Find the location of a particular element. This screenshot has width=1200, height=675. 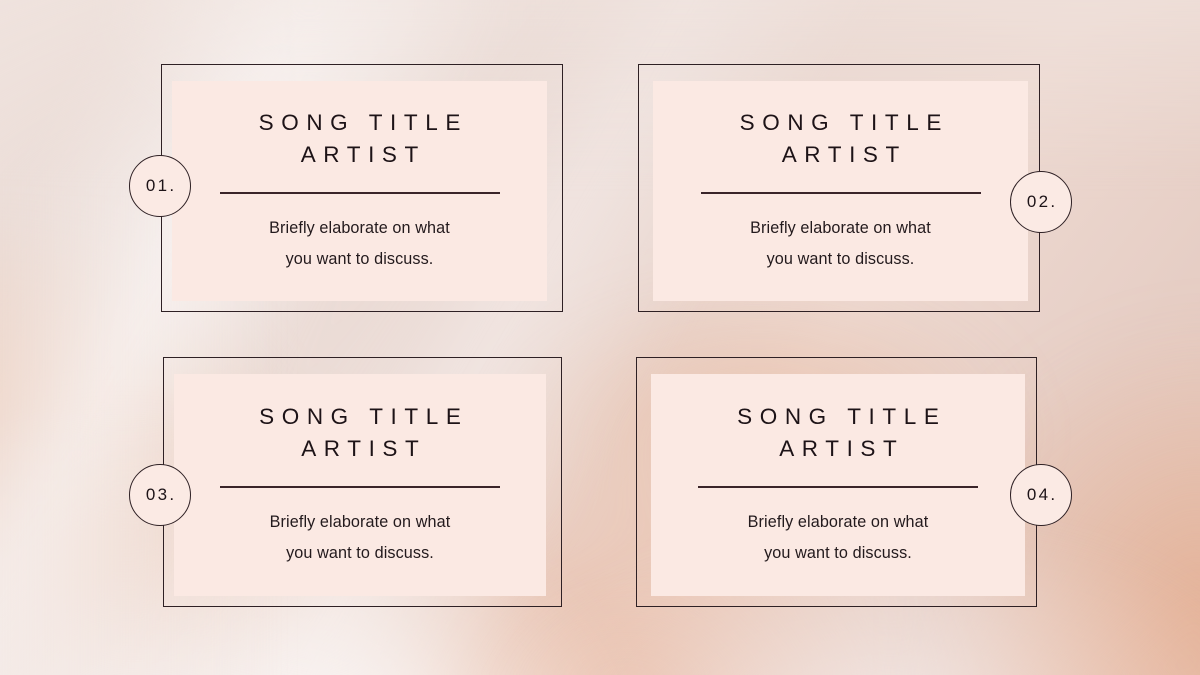

card-03-body-line1: Briefly elaborate on what is located at coordinates (360, 521).